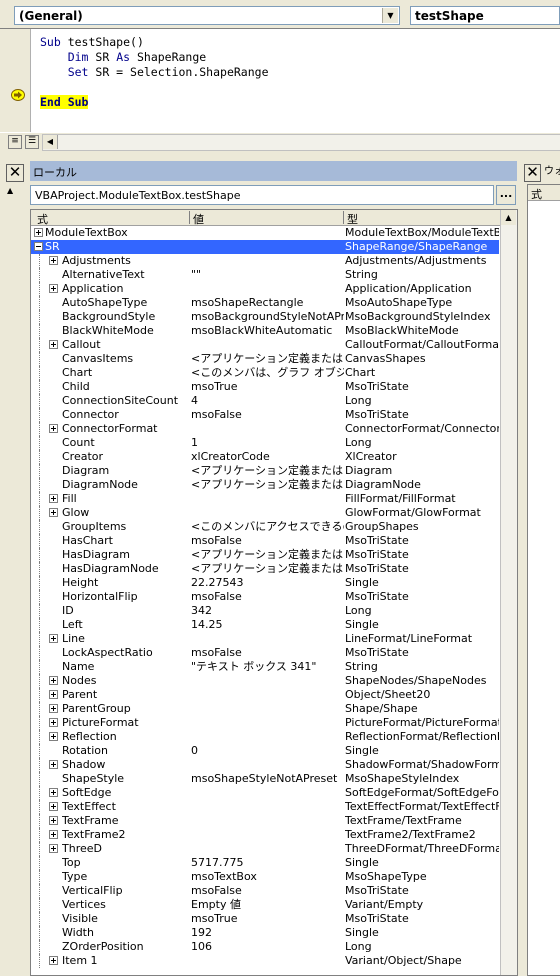 This screenshot has height=976, width=560. What do you see at coordinates (38, 246) in the screenshot?
I see `collapse-icon` at bounding box center [38, 246].